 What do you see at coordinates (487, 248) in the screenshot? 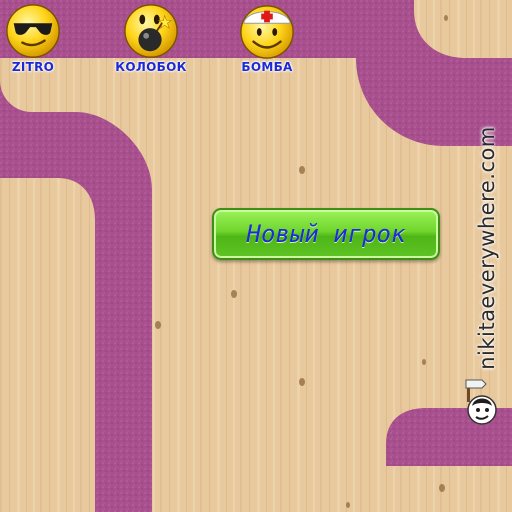
I see `site-link: nikitaeverywhere.com` at bounding box center [487, 248].